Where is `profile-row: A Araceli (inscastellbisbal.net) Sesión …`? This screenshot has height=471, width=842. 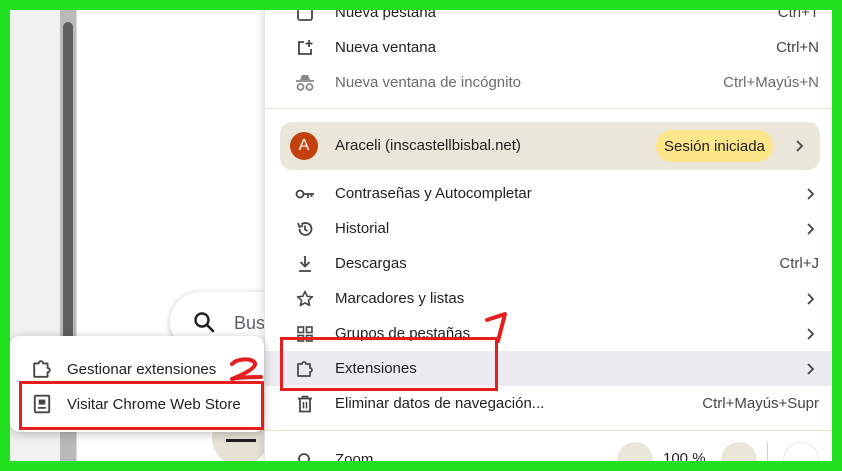
profile-row: A Araceli (inscastellbisbal.net) Sesión … is located at coordinates (550, 146).